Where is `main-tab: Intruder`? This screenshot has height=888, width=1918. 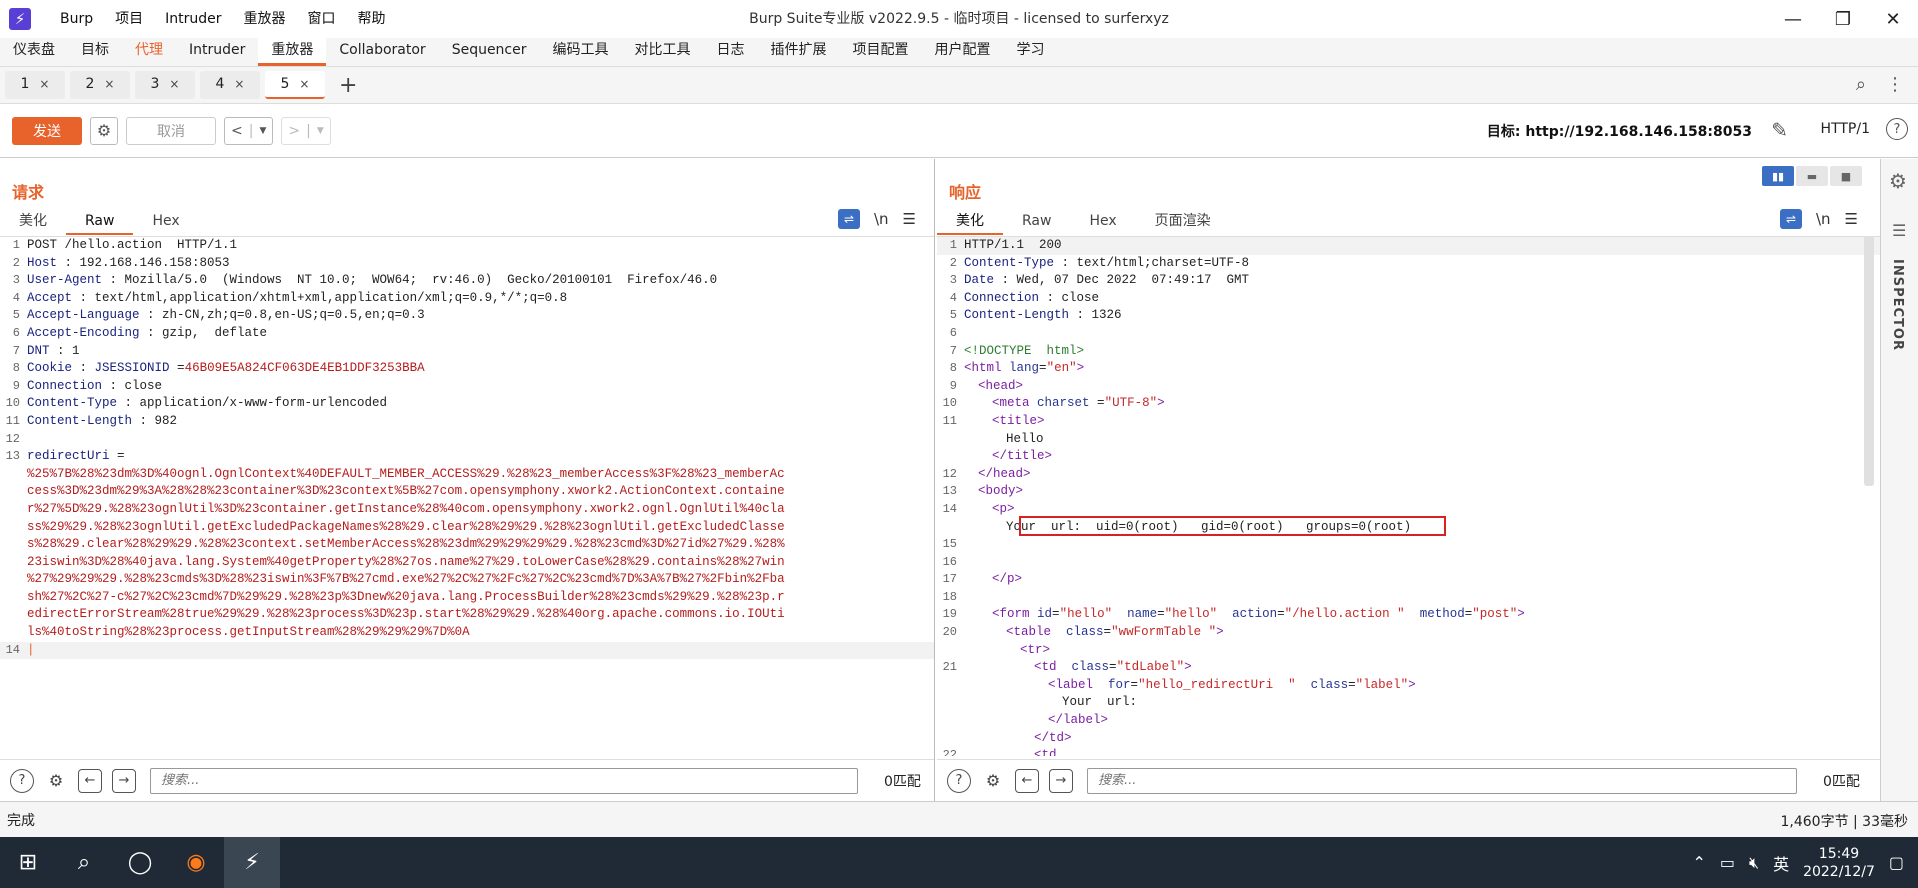
main-tab: Intruder is located at coordinates (217, 51).